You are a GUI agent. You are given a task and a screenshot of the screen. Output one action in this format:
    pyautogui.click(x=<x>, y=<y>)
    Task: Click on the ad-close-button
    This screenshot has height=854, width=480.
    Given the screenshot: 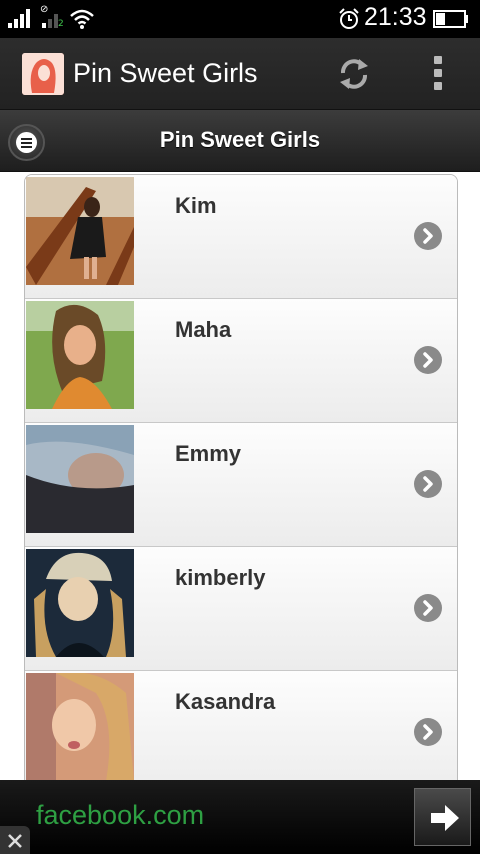 What is the action you would take?
    pyautogui.click(x=15, y=840)
    